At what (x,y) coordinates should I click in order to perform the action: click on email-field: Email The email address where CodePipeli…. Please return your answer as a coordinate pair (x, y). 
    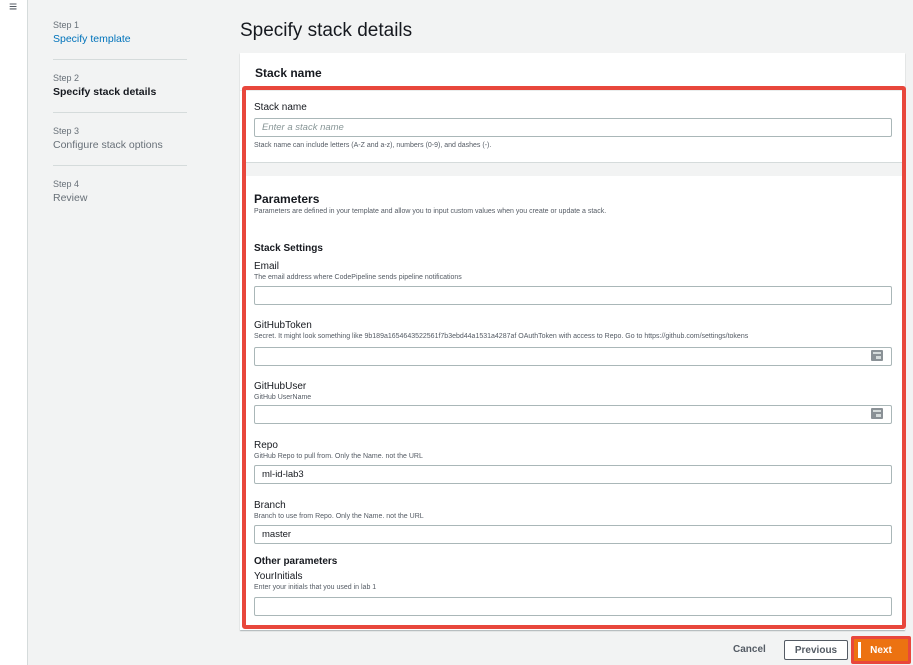
    Looking at the image, I should click on (573, 271).